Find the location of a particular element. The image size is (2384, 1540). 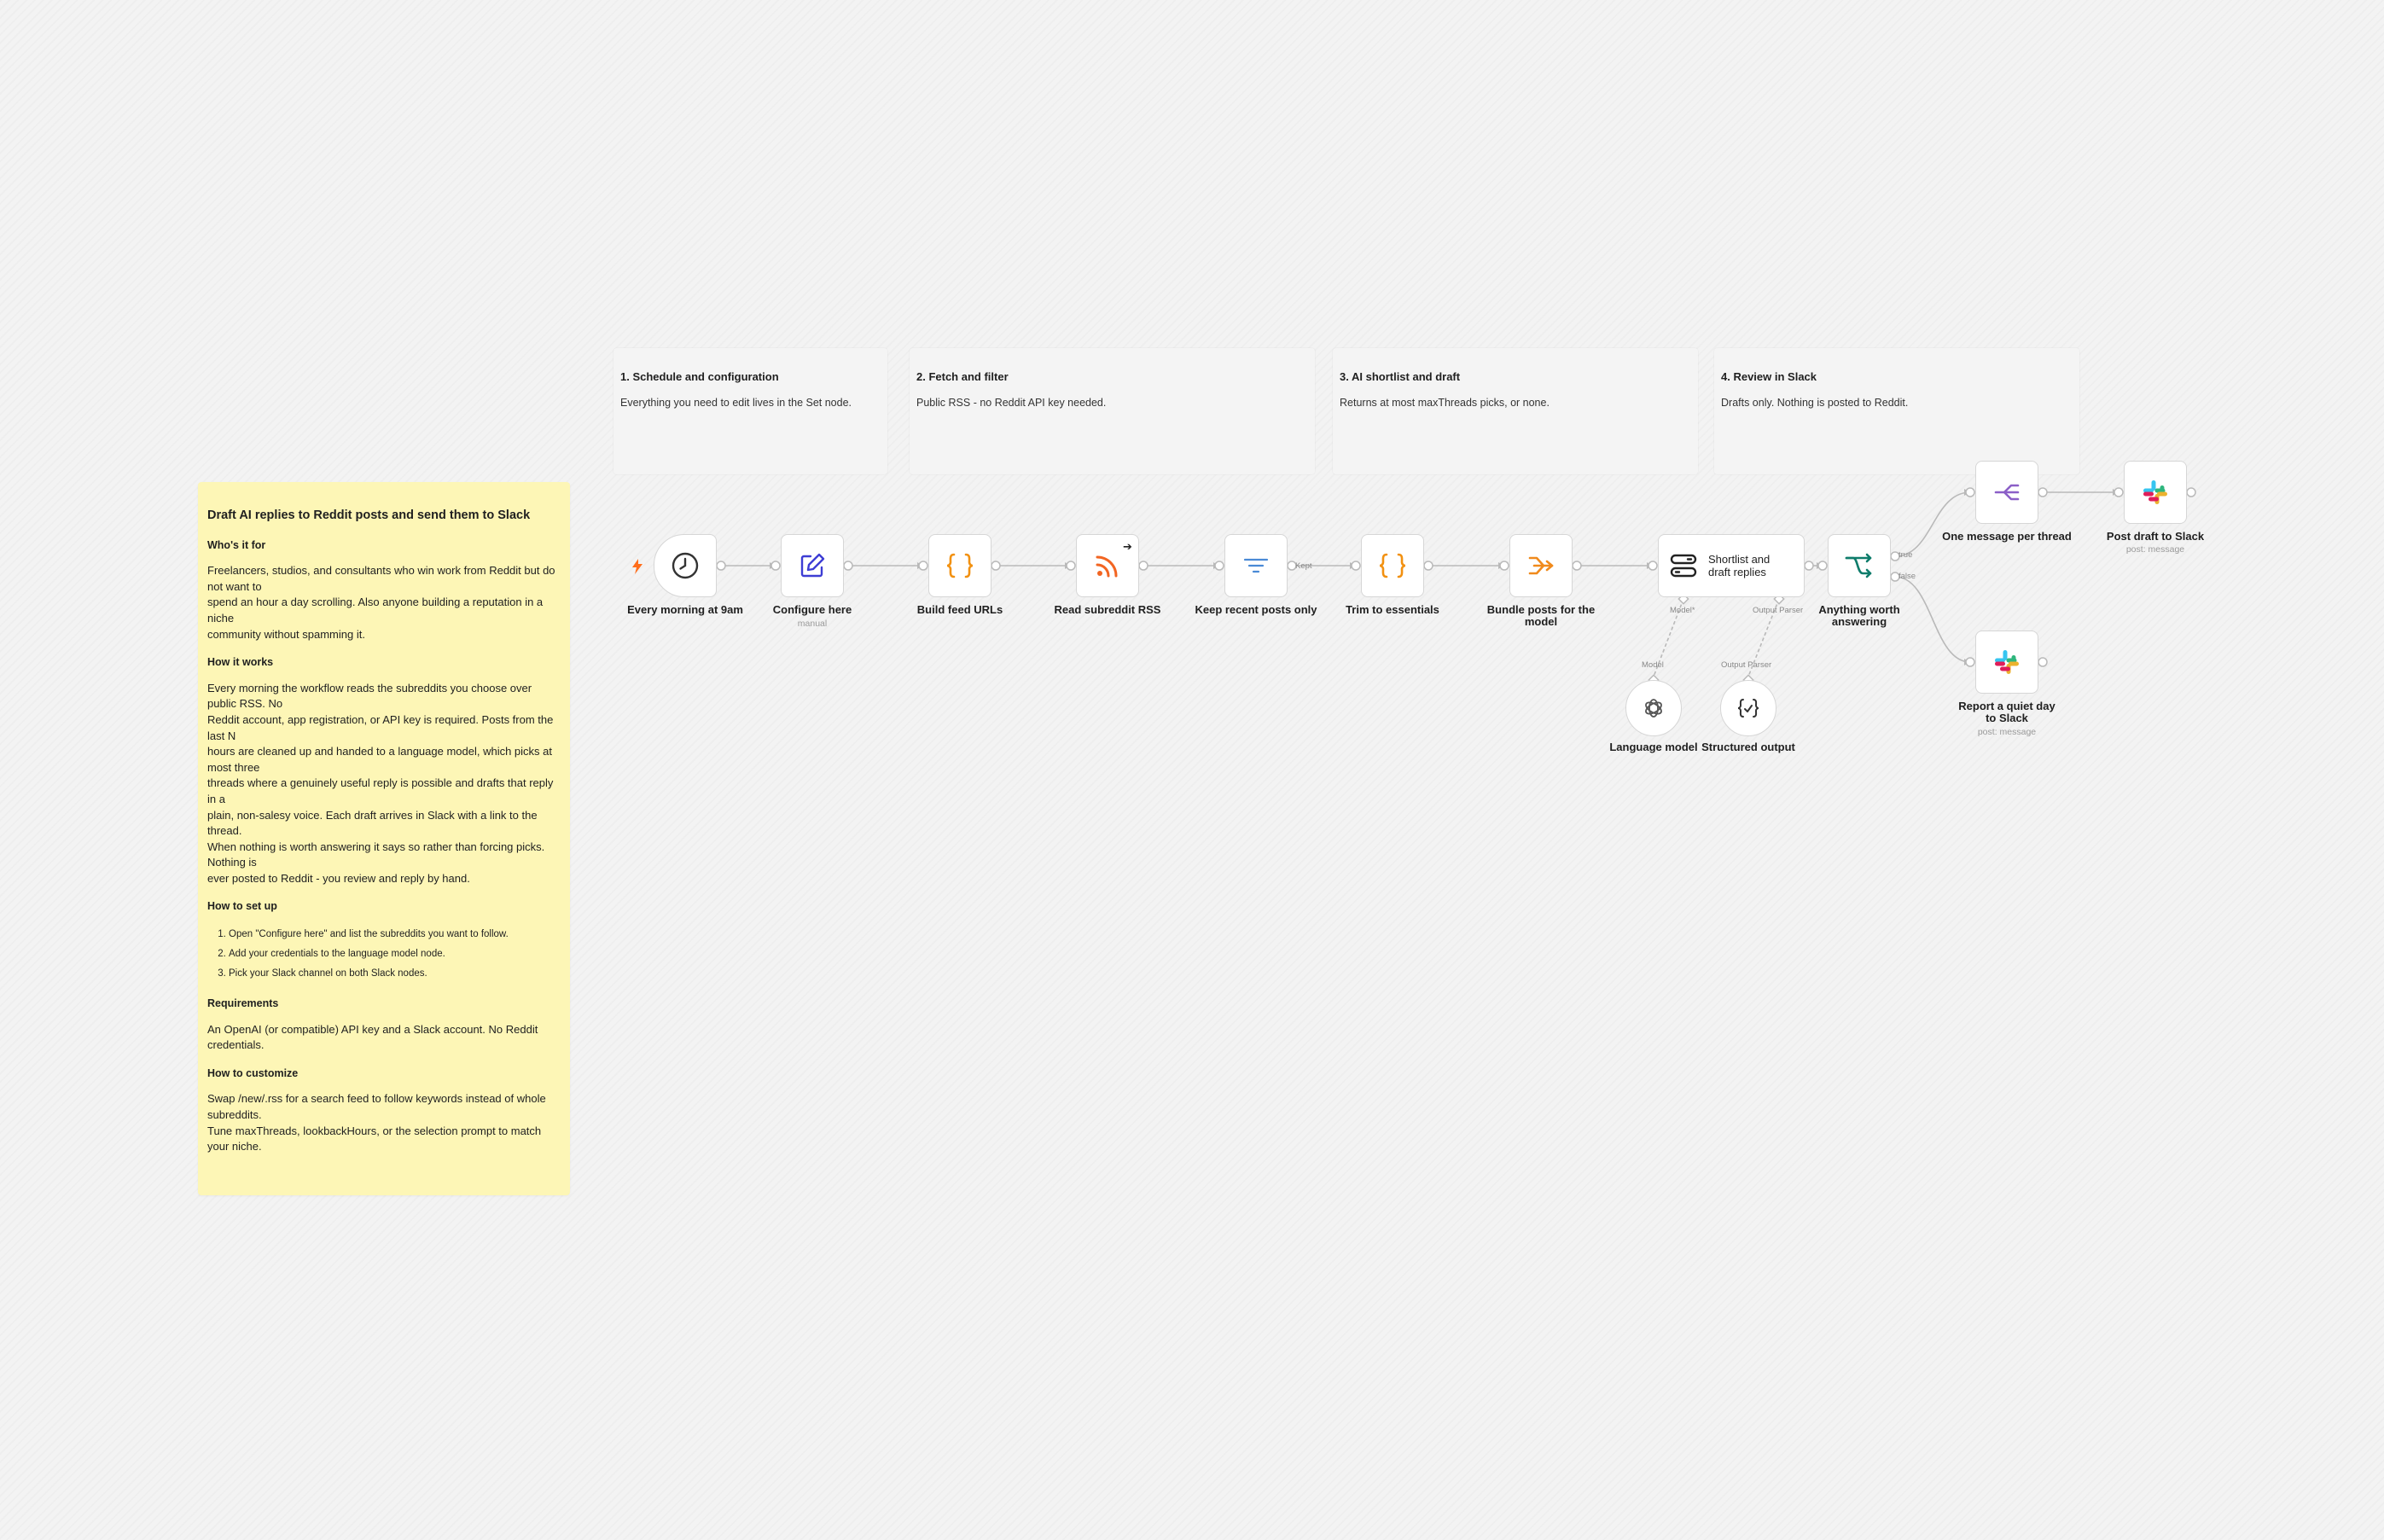

node-build-feed-urls is located at coordinates (960, 565).